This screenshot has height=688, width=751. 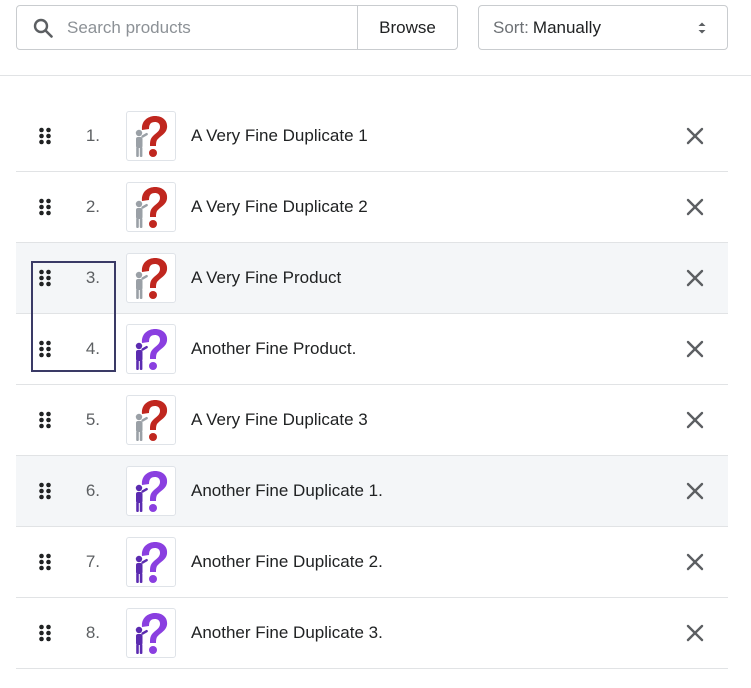 What do you see at coordinates (92, 632) in the screenshot?
I see `product-position: 8.` at bounding box center [92, 632].